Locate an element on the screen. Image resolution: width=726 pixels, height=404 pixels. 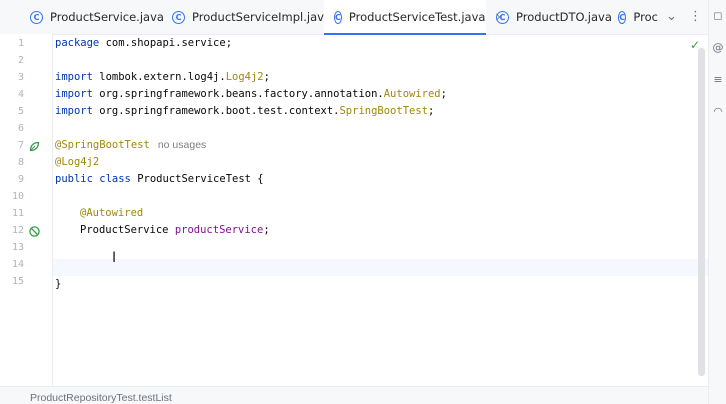
line-number: 9 is located at coordinates (20, 179).